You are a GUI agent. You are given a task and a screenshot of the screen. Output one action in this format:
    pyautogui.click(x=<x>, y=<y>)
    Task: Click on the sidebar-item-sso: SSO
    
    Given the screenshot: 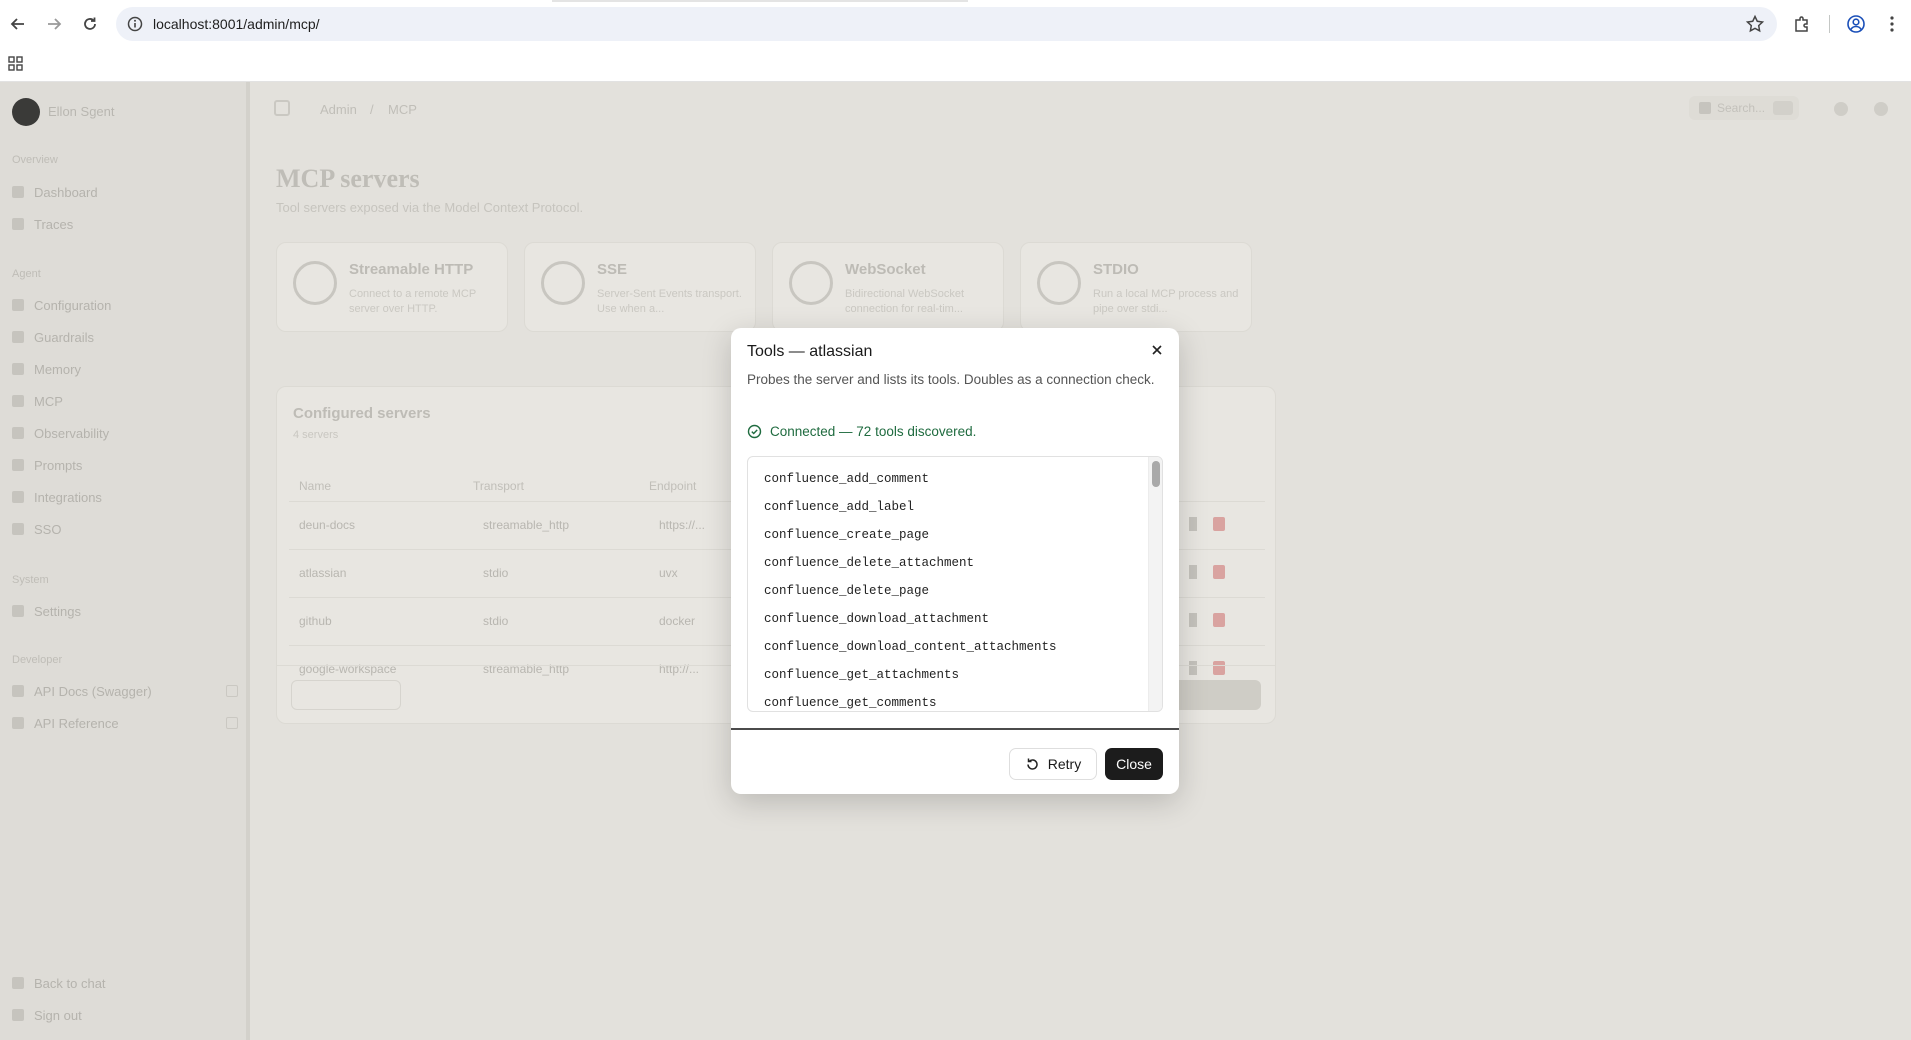 What is the action you would take?
    pyautogui.click(x=125, y=529)
    